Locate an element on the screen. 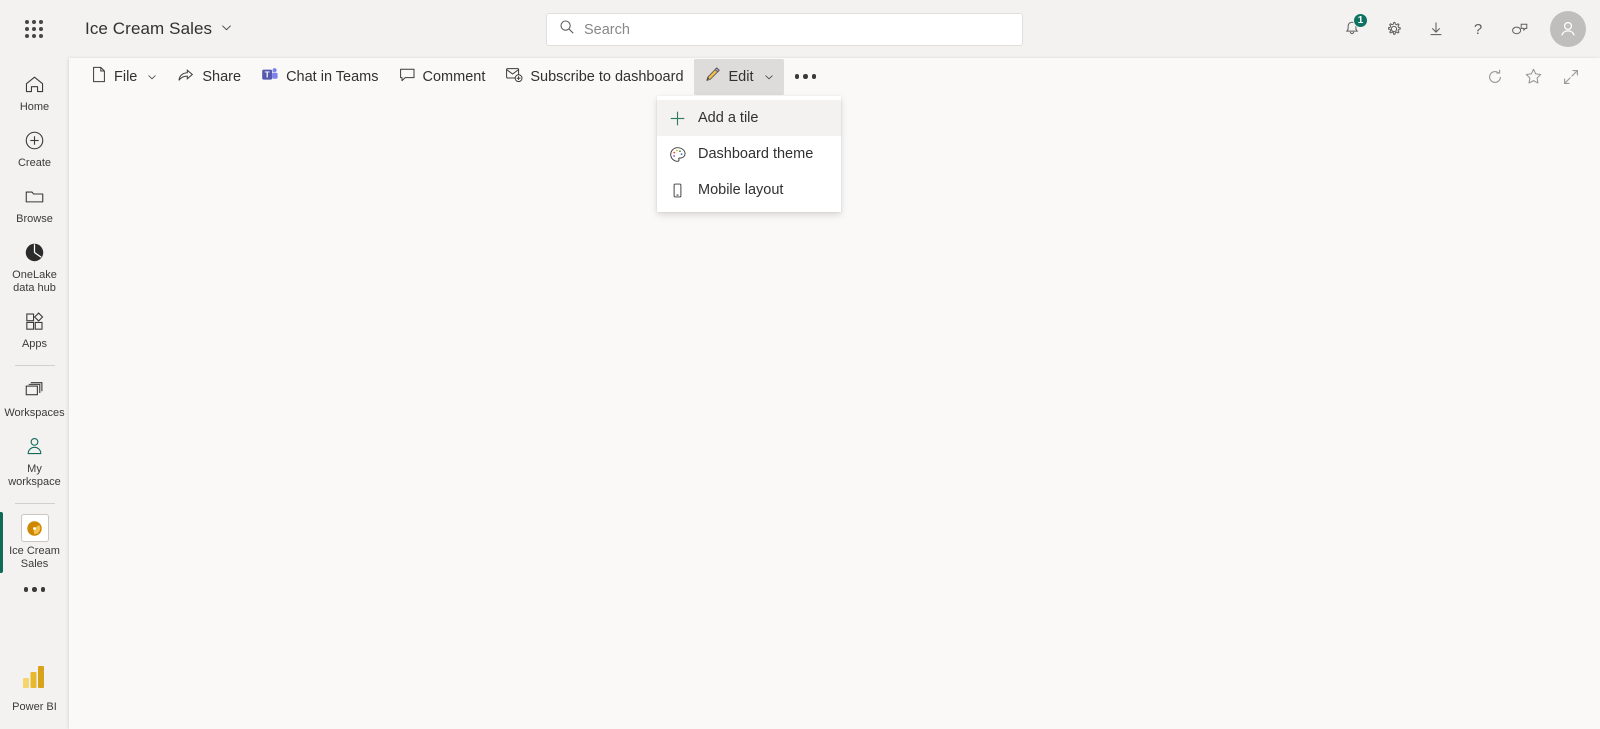 Image resolution: width=1600 pixels, height=729 pixels. refresh-button is located at coordinates (1495, 77).